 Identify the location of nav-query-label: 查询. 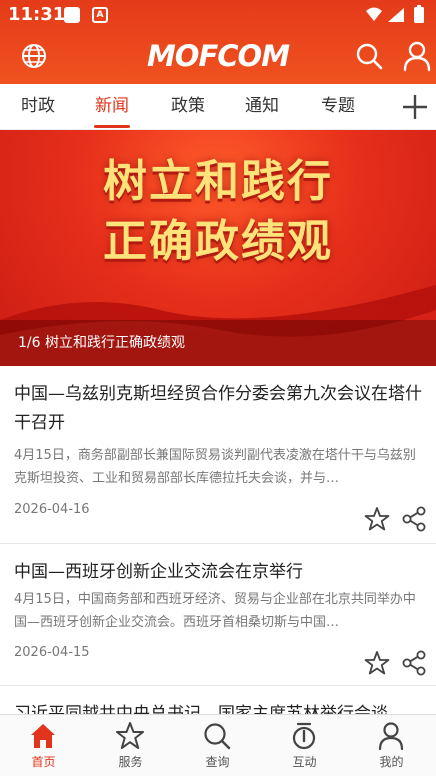
(217, 762).